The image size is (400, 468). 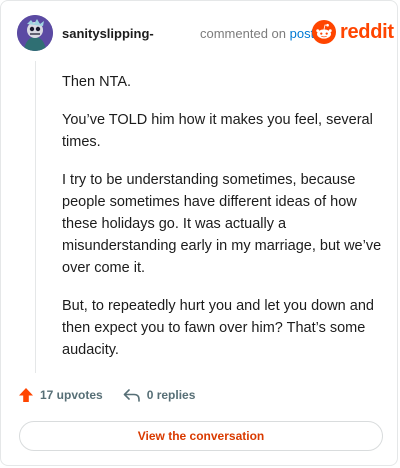 I want to click on avatar-image, so click(x=35, y=33).